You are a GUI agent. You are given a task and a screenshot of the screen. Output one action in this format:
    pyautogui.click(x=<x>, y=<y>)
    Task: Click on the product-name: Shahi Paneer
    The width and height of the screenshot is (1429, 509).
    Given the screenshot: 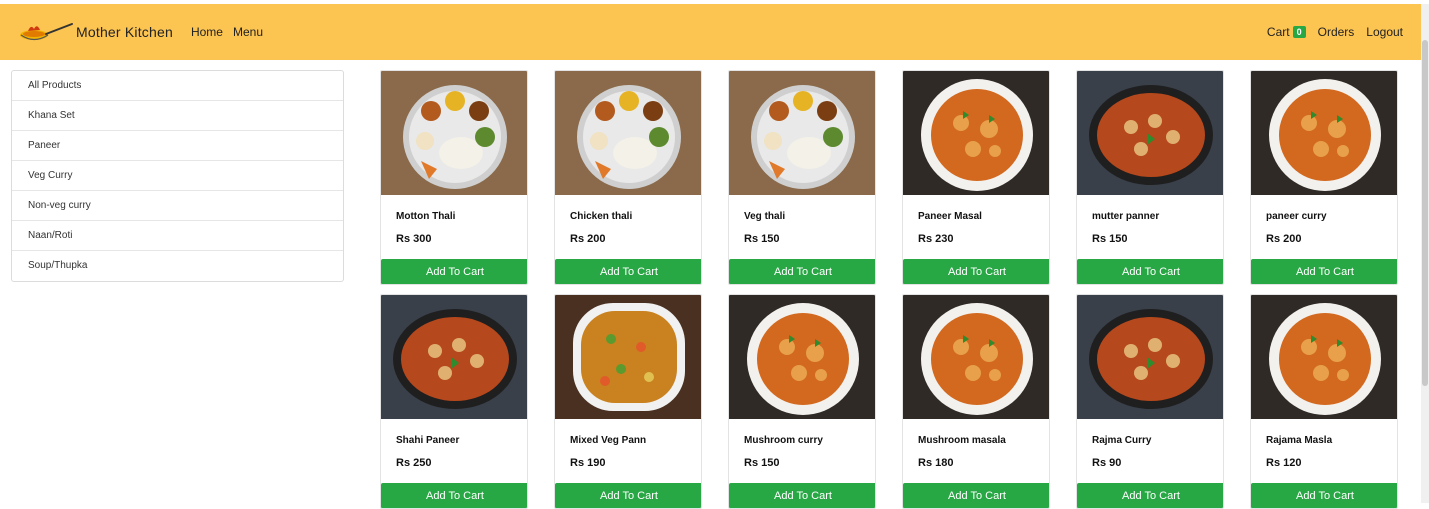 What is the action you would take?
    pyautogui.click(x=428, y=440)
    